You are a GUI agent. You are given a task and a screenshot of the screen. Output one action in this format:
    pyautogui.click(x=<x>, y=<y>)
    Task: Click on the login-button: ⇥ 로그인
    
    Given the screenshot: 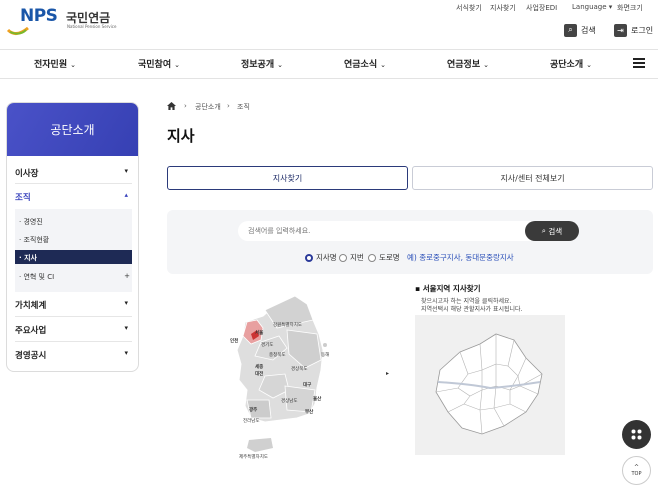 What is the action you would take?
    pyautogui.click(x=633, y=30)
    